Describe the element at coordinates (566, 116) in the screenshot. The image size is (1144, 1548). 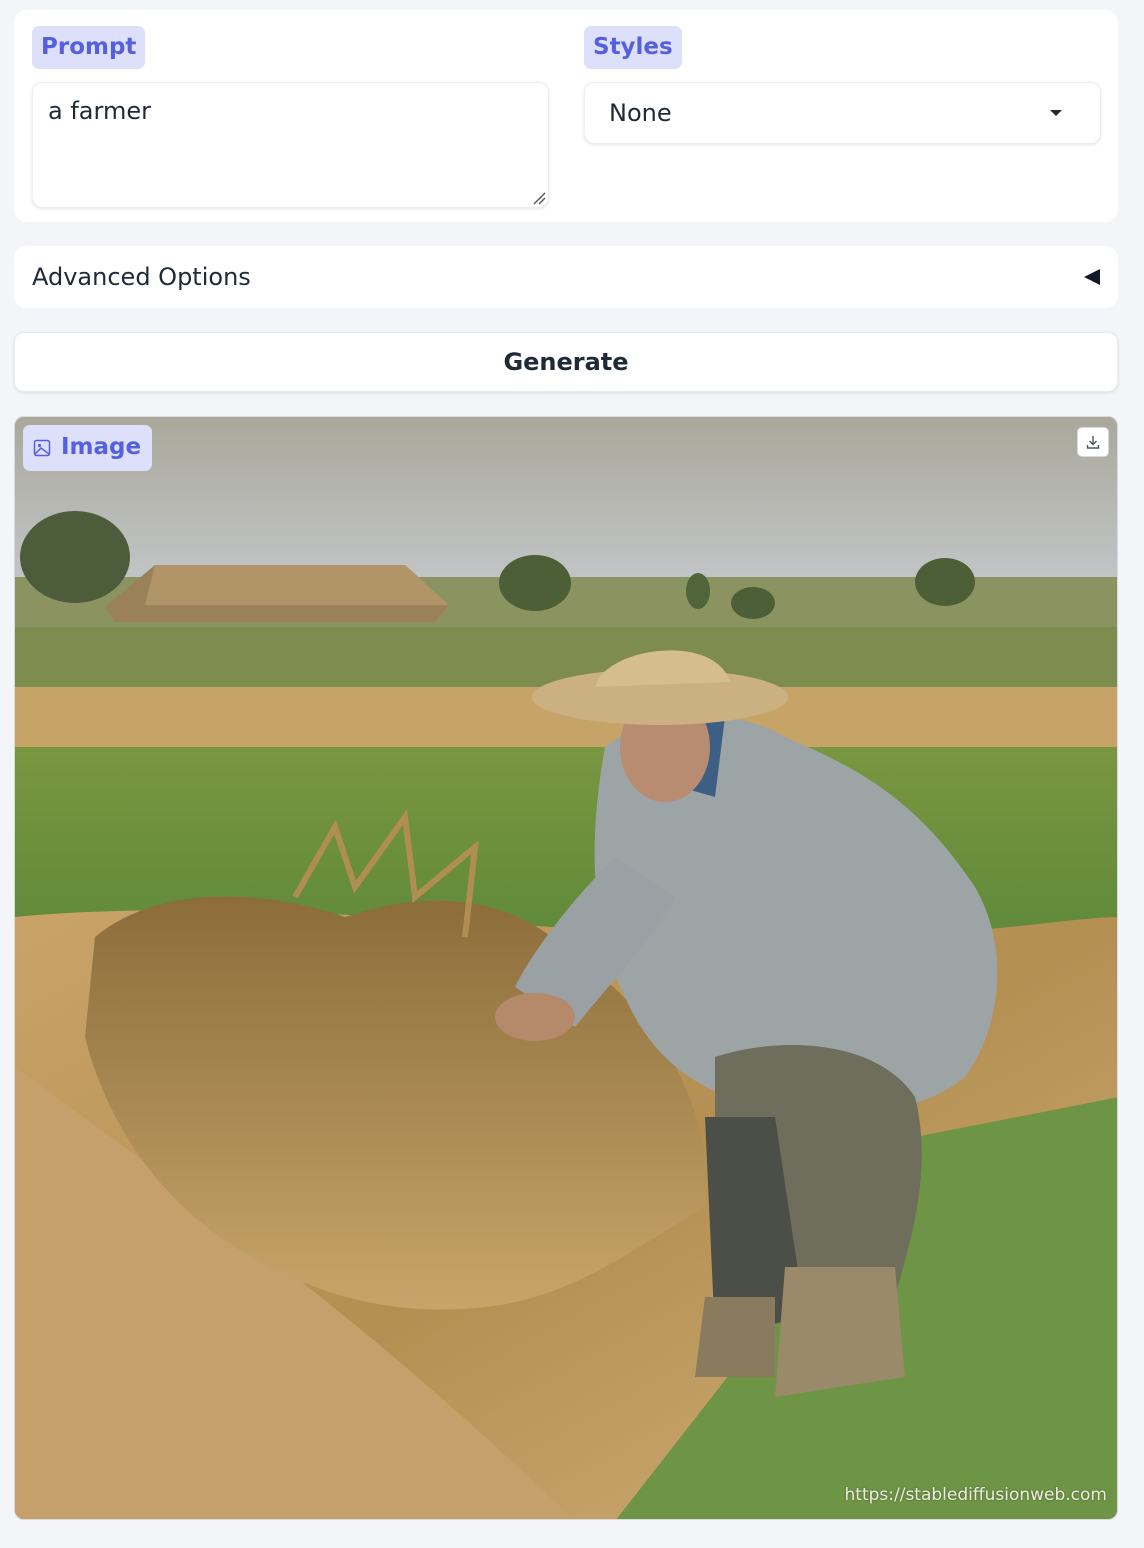
I see `prompt-styles-panel: Prompt Styles a farmer None` at that location.